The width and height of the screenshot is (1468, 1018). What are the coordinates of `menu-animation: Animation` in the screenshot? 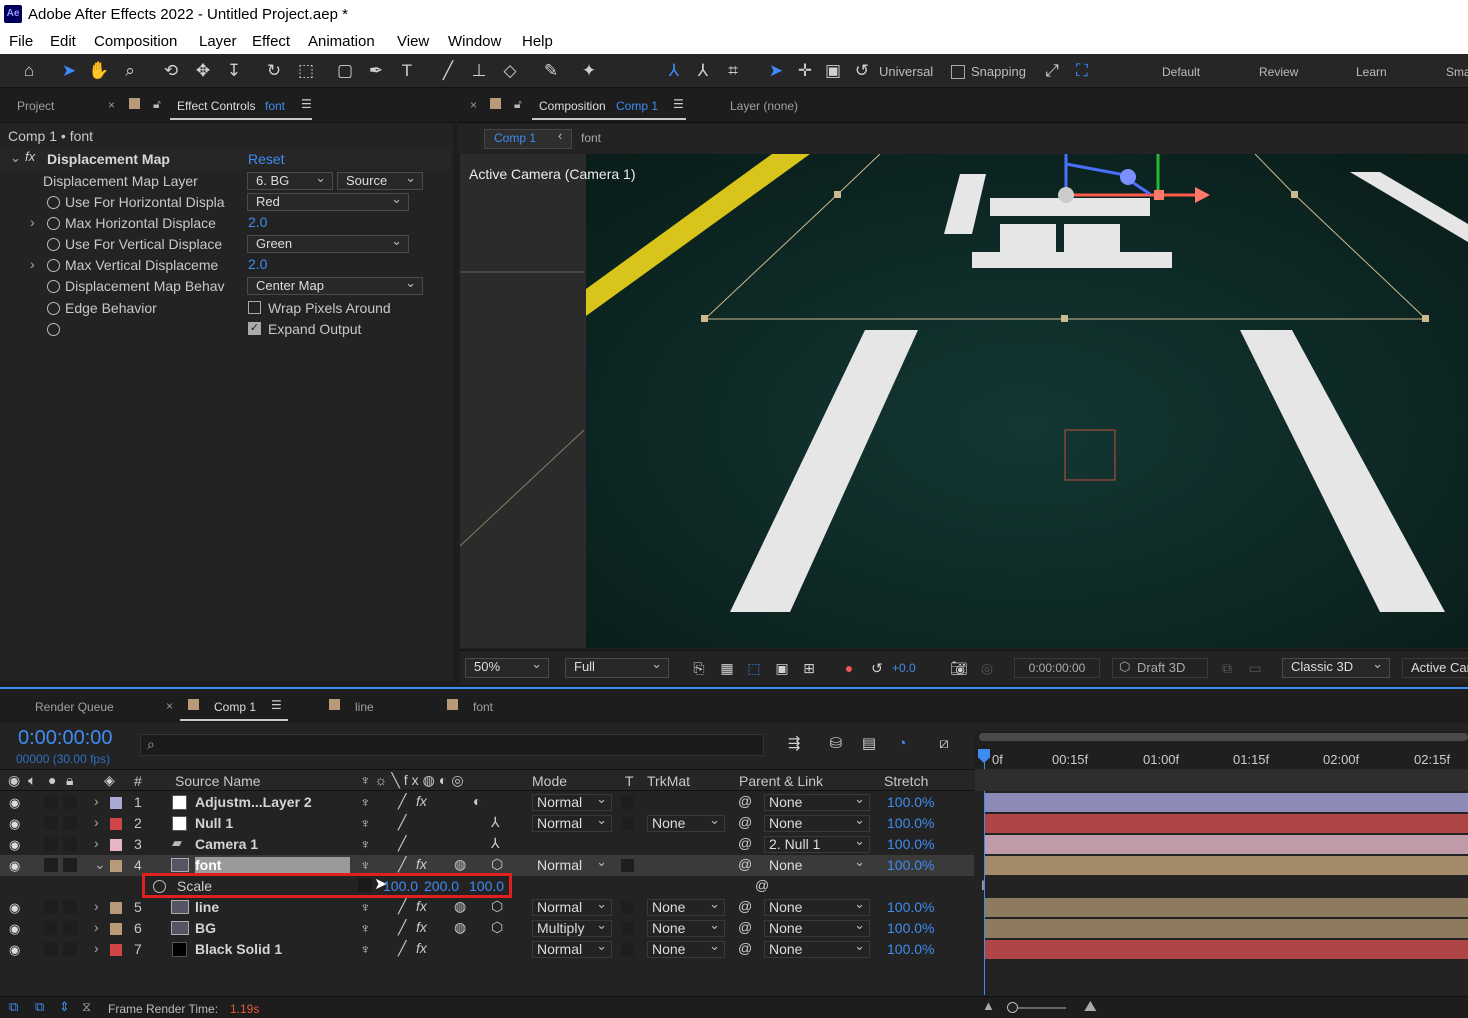 It's located at (341, 41).